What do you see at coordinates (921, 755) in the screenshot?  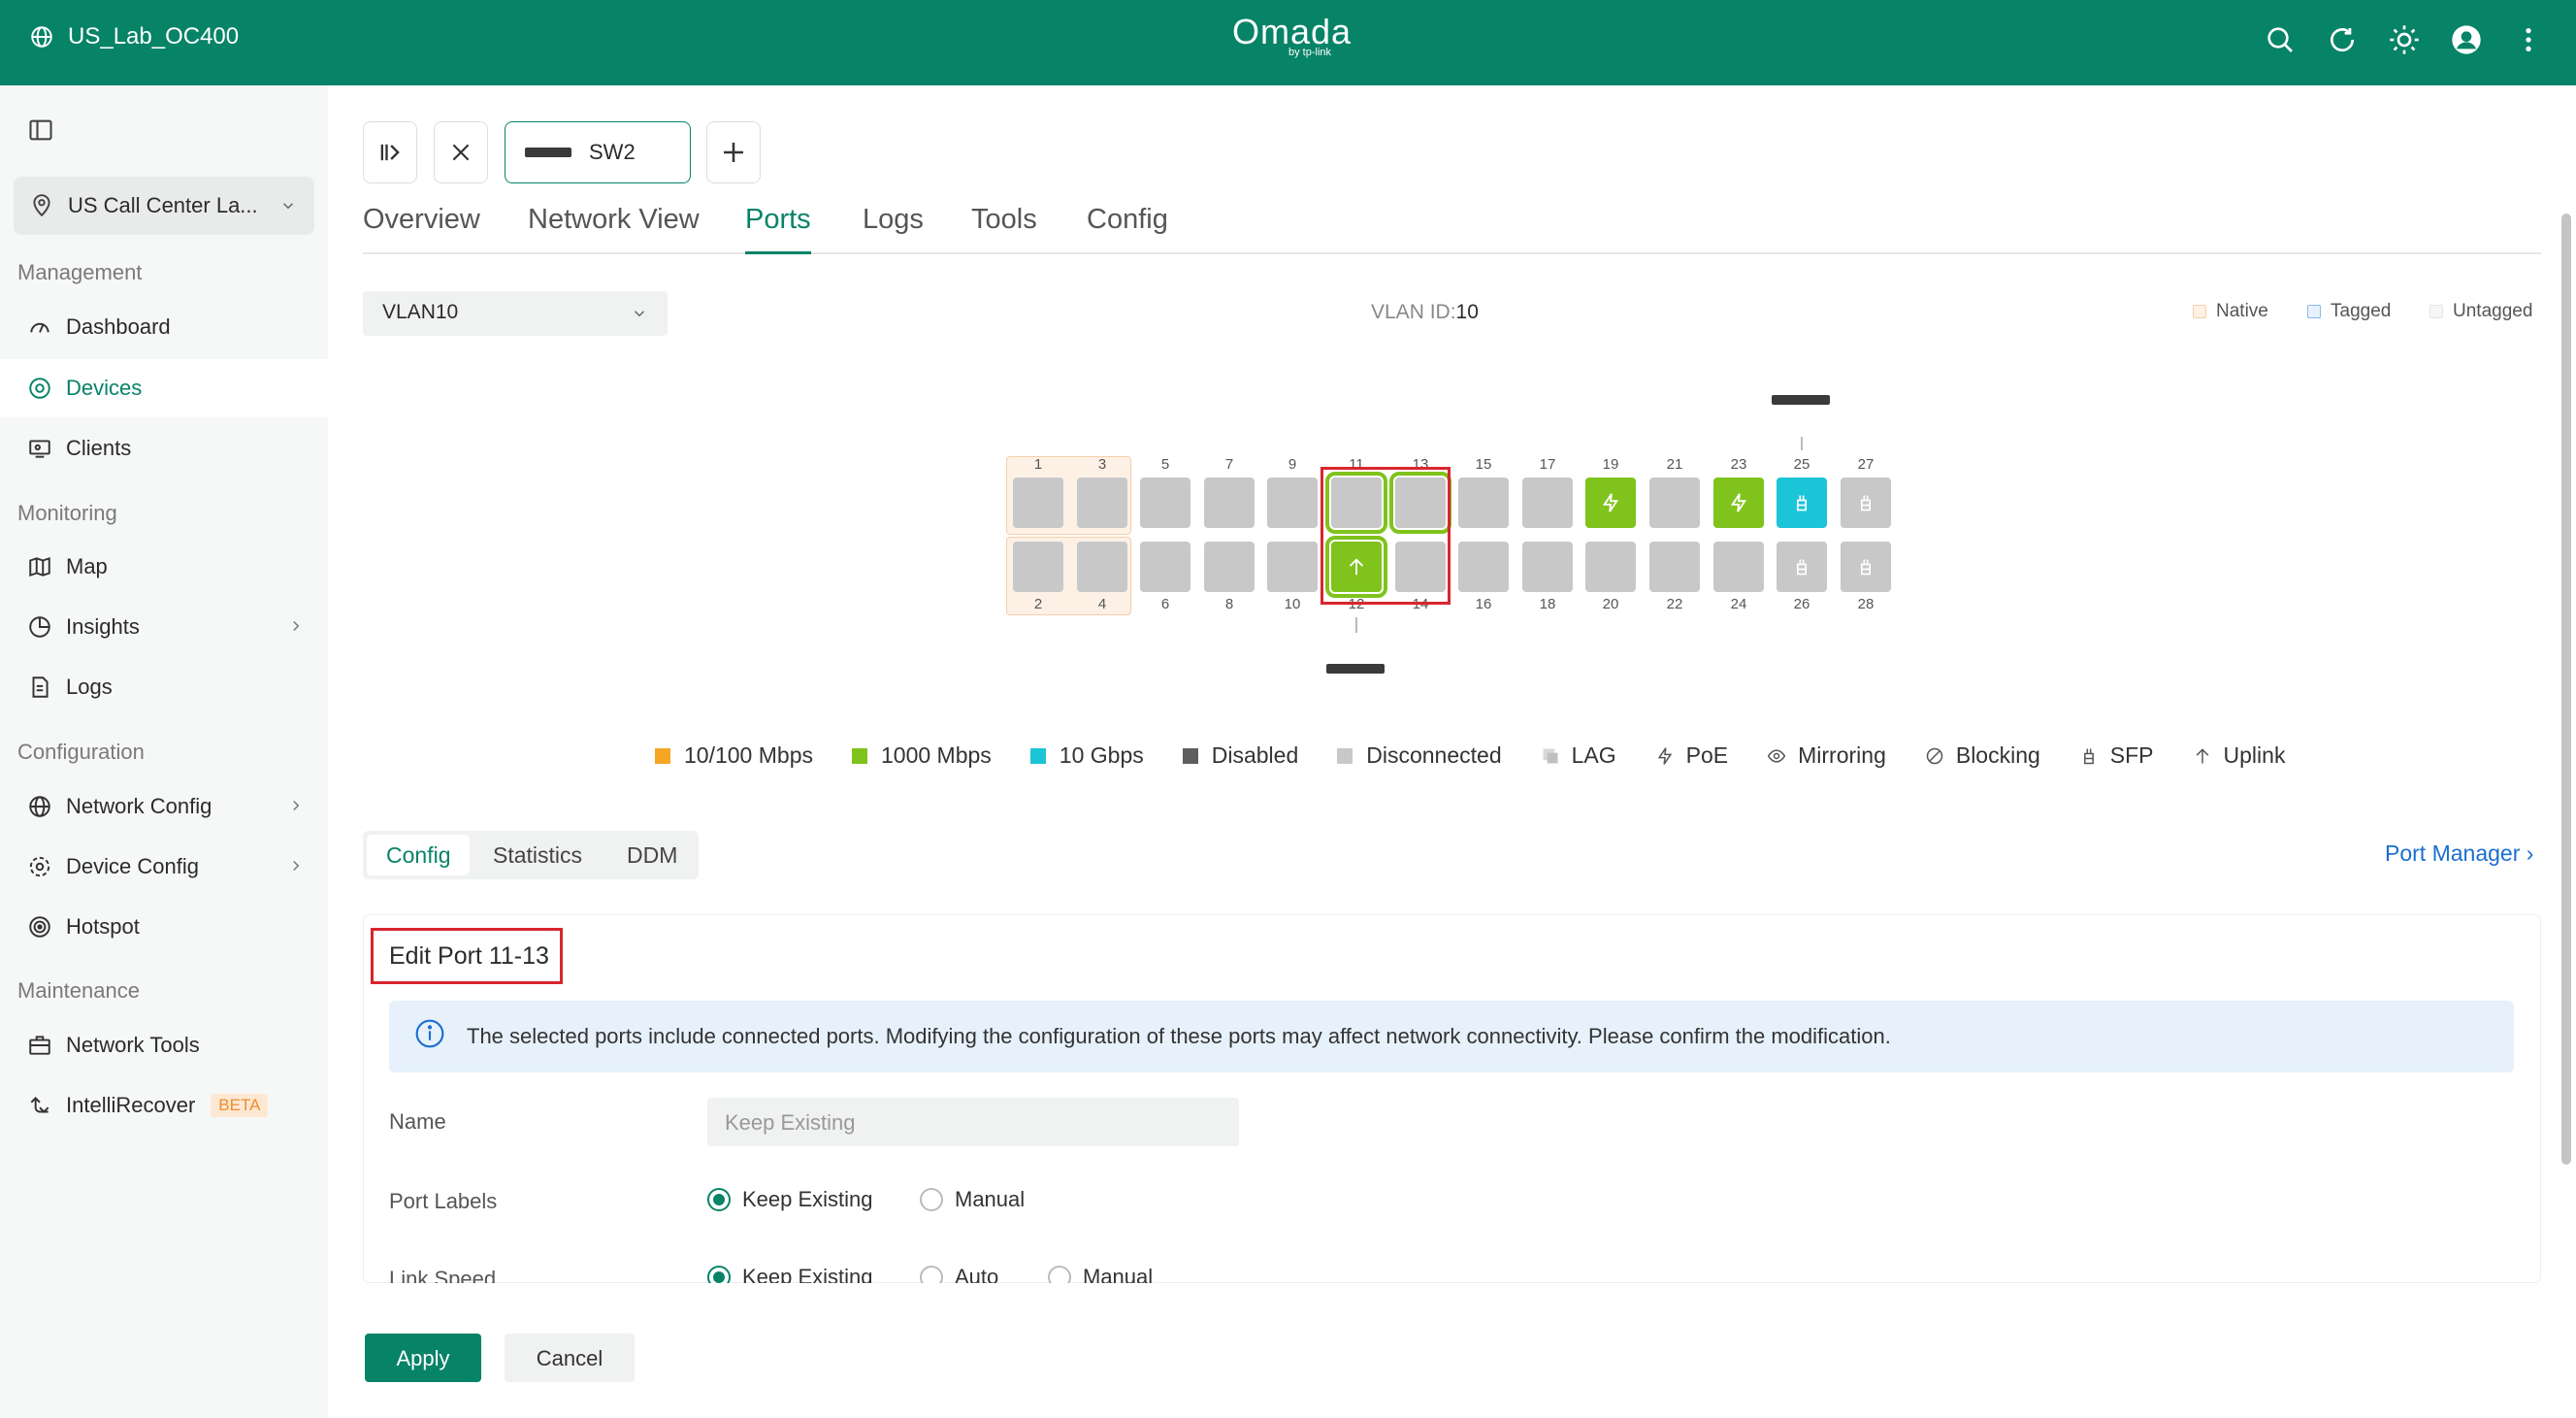 I see `legend-1000: 1000 Mbps` at bounding box center [921, 755].